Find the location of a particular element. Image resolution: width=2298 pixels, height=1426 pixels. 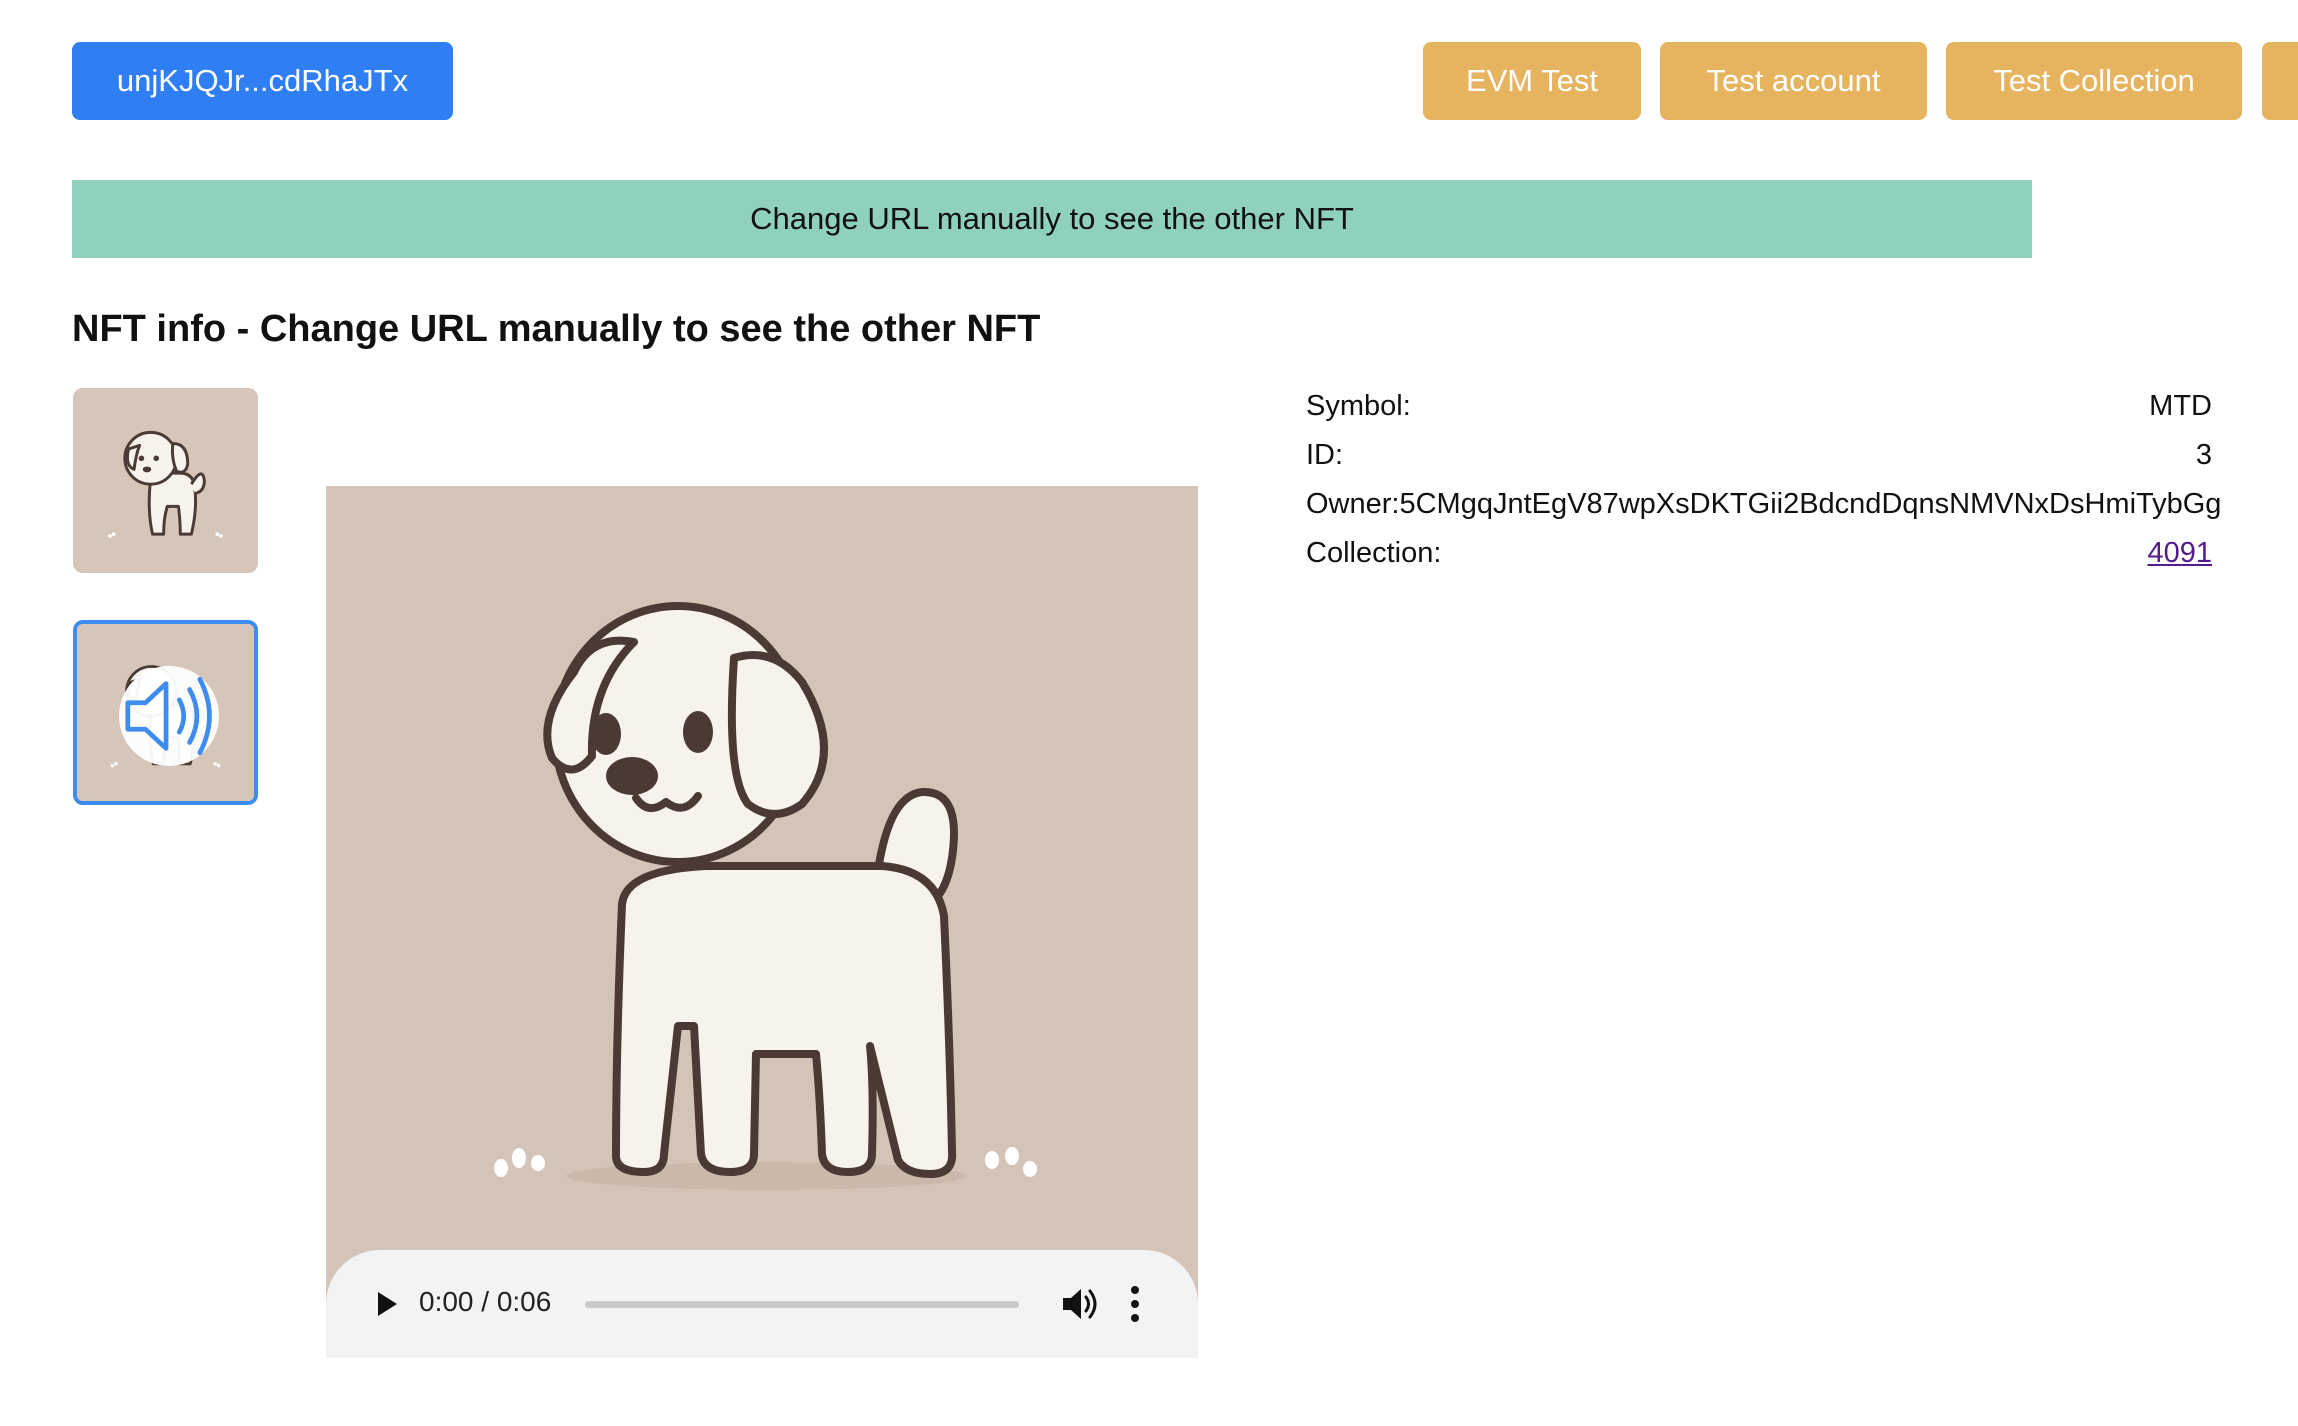

evm-test-button: EVM Test is located at coordinates (1532, 81).